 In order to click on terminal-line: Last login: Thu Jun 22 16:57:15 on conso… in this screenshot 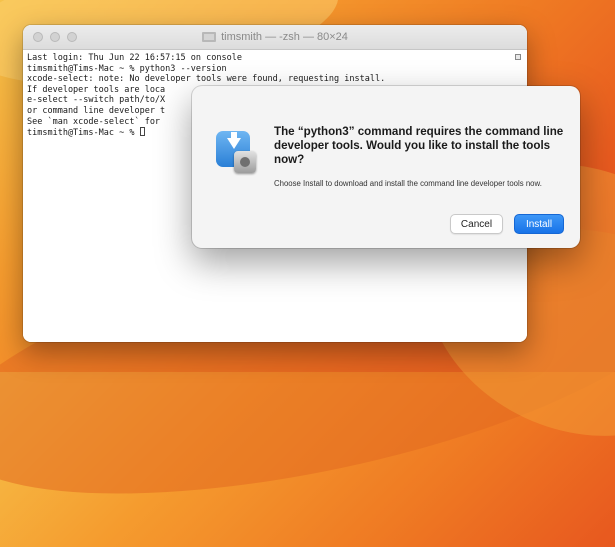, I will do `click(134, 58)`.